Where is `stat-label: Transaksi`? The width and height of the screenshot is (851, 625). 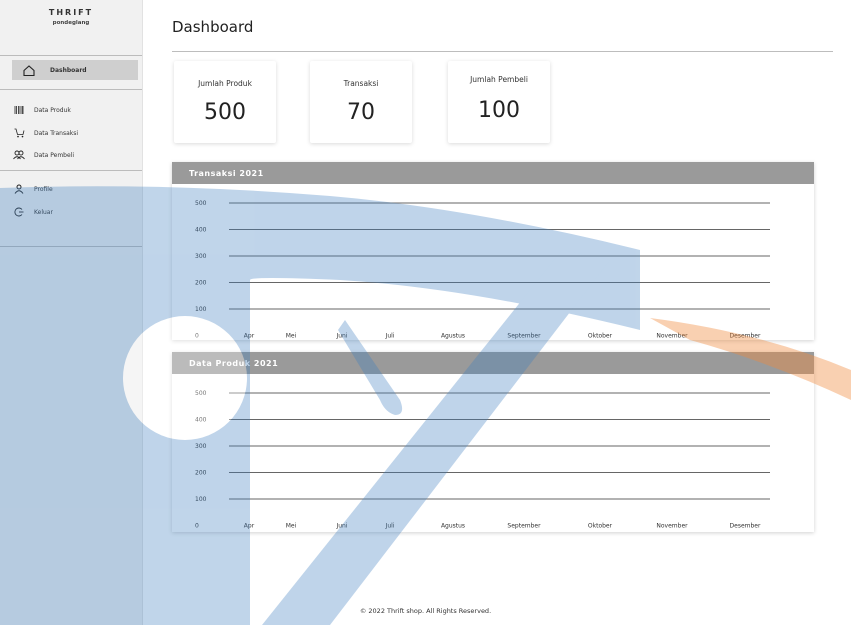
stat-label: Transaksi is located at coordinates (361, 83).